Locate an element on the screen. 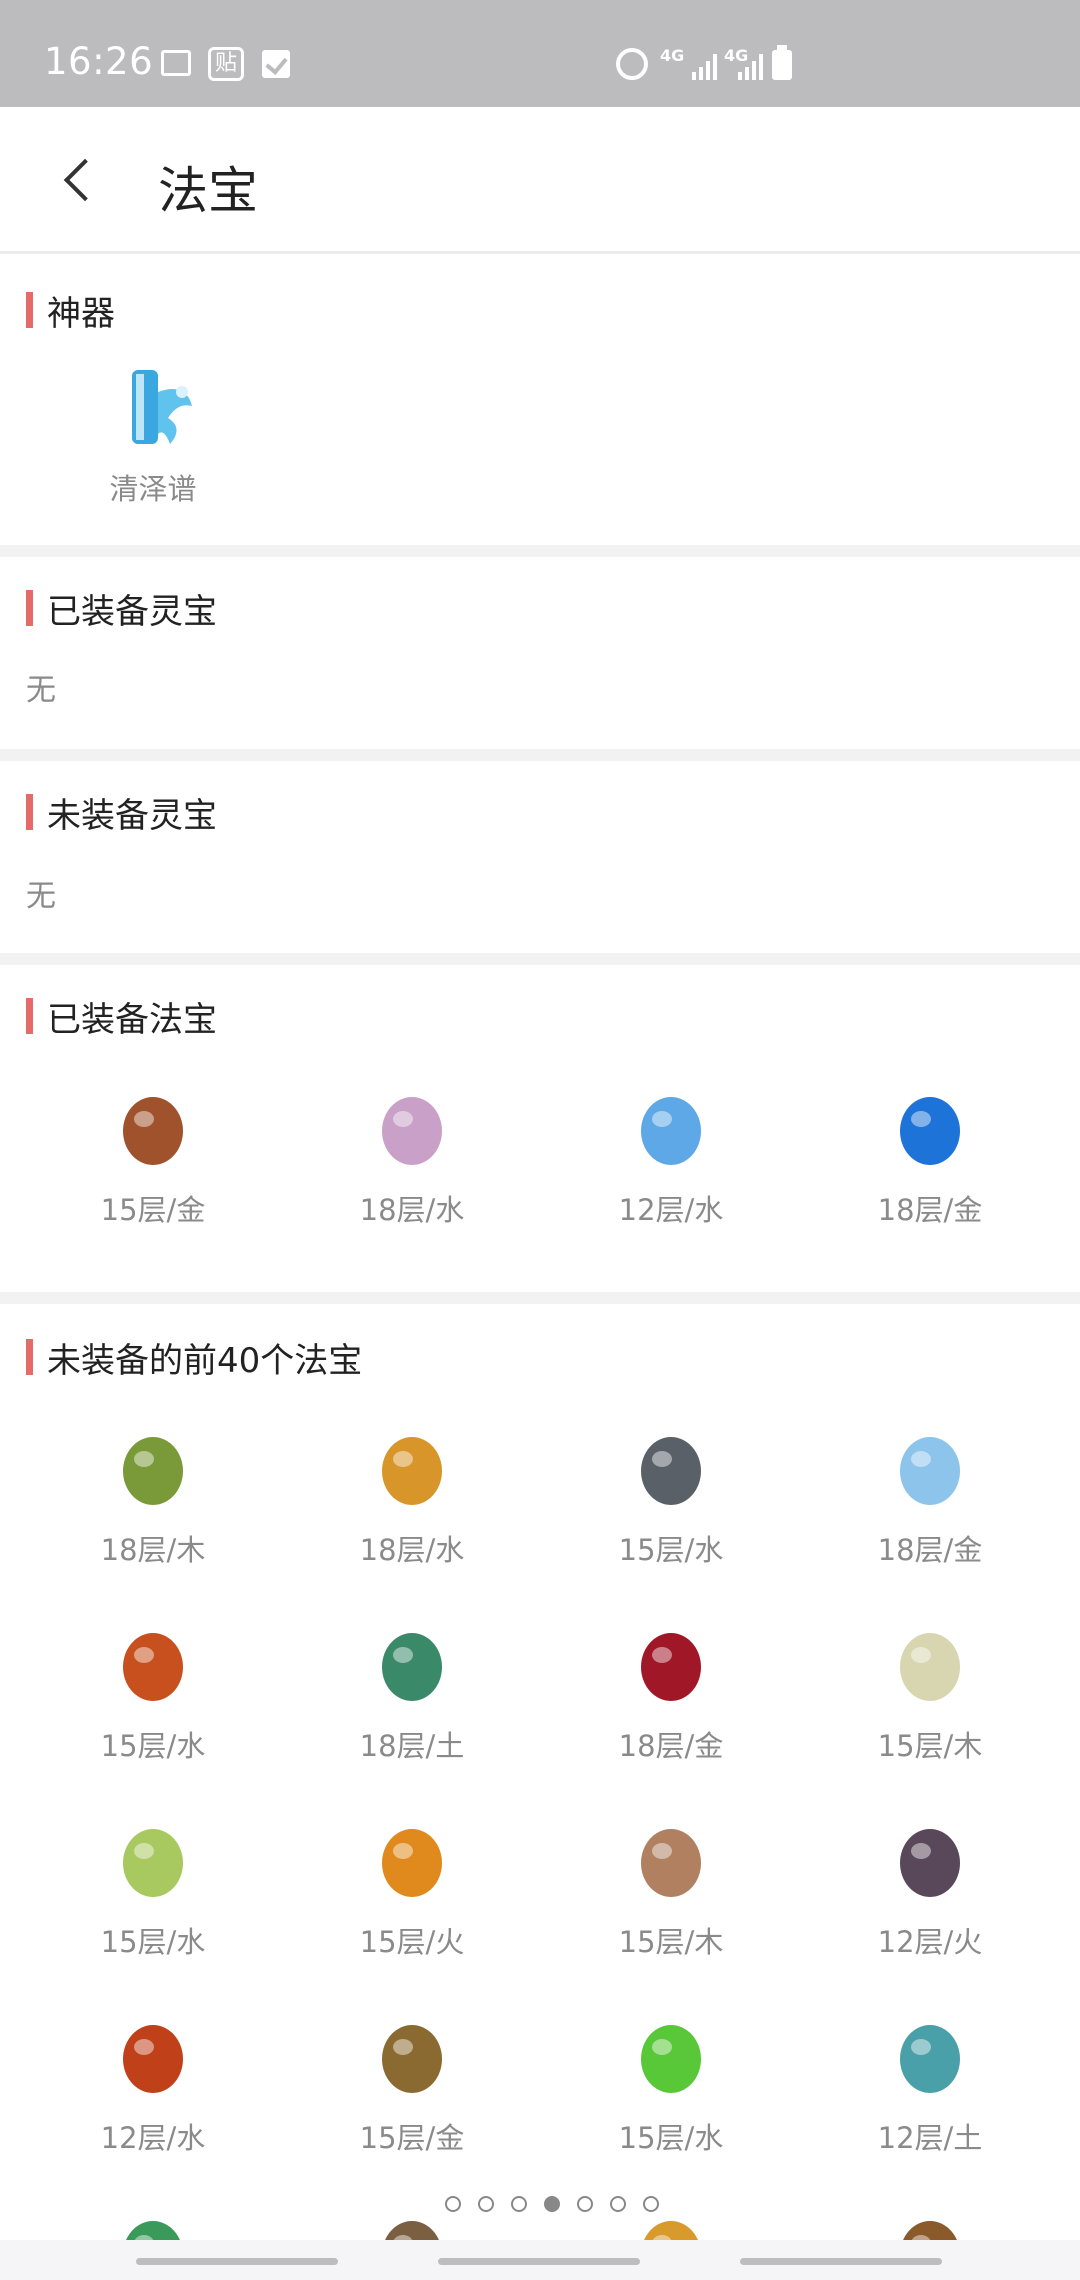 The image size is (1080, 2280). treasure-item: 12层/火 is located at coordinates (930, 1888).